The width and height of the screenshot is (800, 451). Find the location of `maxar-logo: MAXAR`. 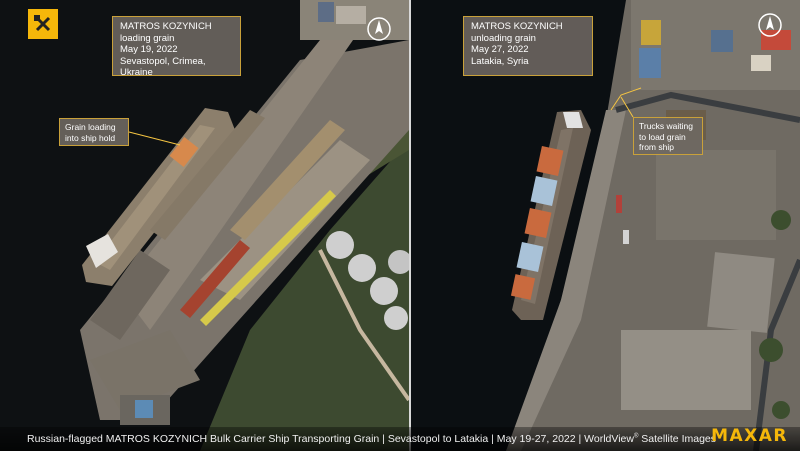

maxar-logo: MAXAR is located at coordinates (749, 436).